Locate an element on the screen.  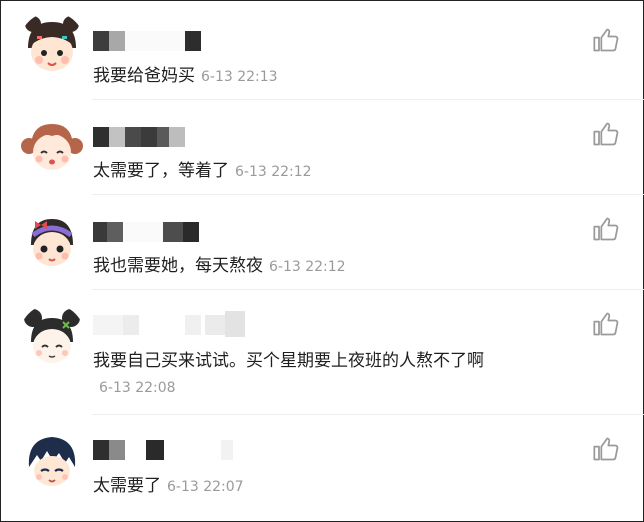
comment-time: 6-13 22:07 is located at coordinates (205, 487).